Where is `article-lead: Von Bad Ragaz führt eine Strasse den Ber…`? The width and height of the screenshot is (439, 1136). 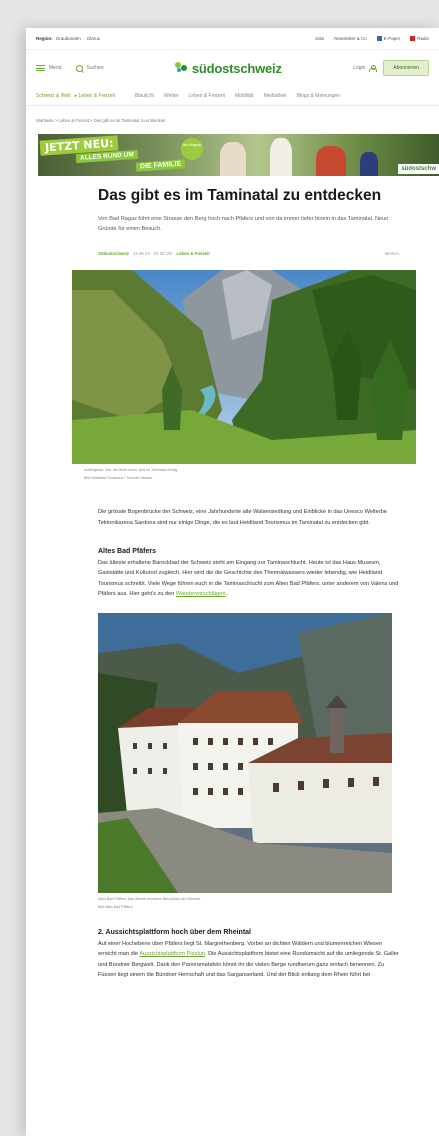 article-lead: Von Bad Ragaz führt eine Strasse den Ber… is located at coordinates (243, 224).